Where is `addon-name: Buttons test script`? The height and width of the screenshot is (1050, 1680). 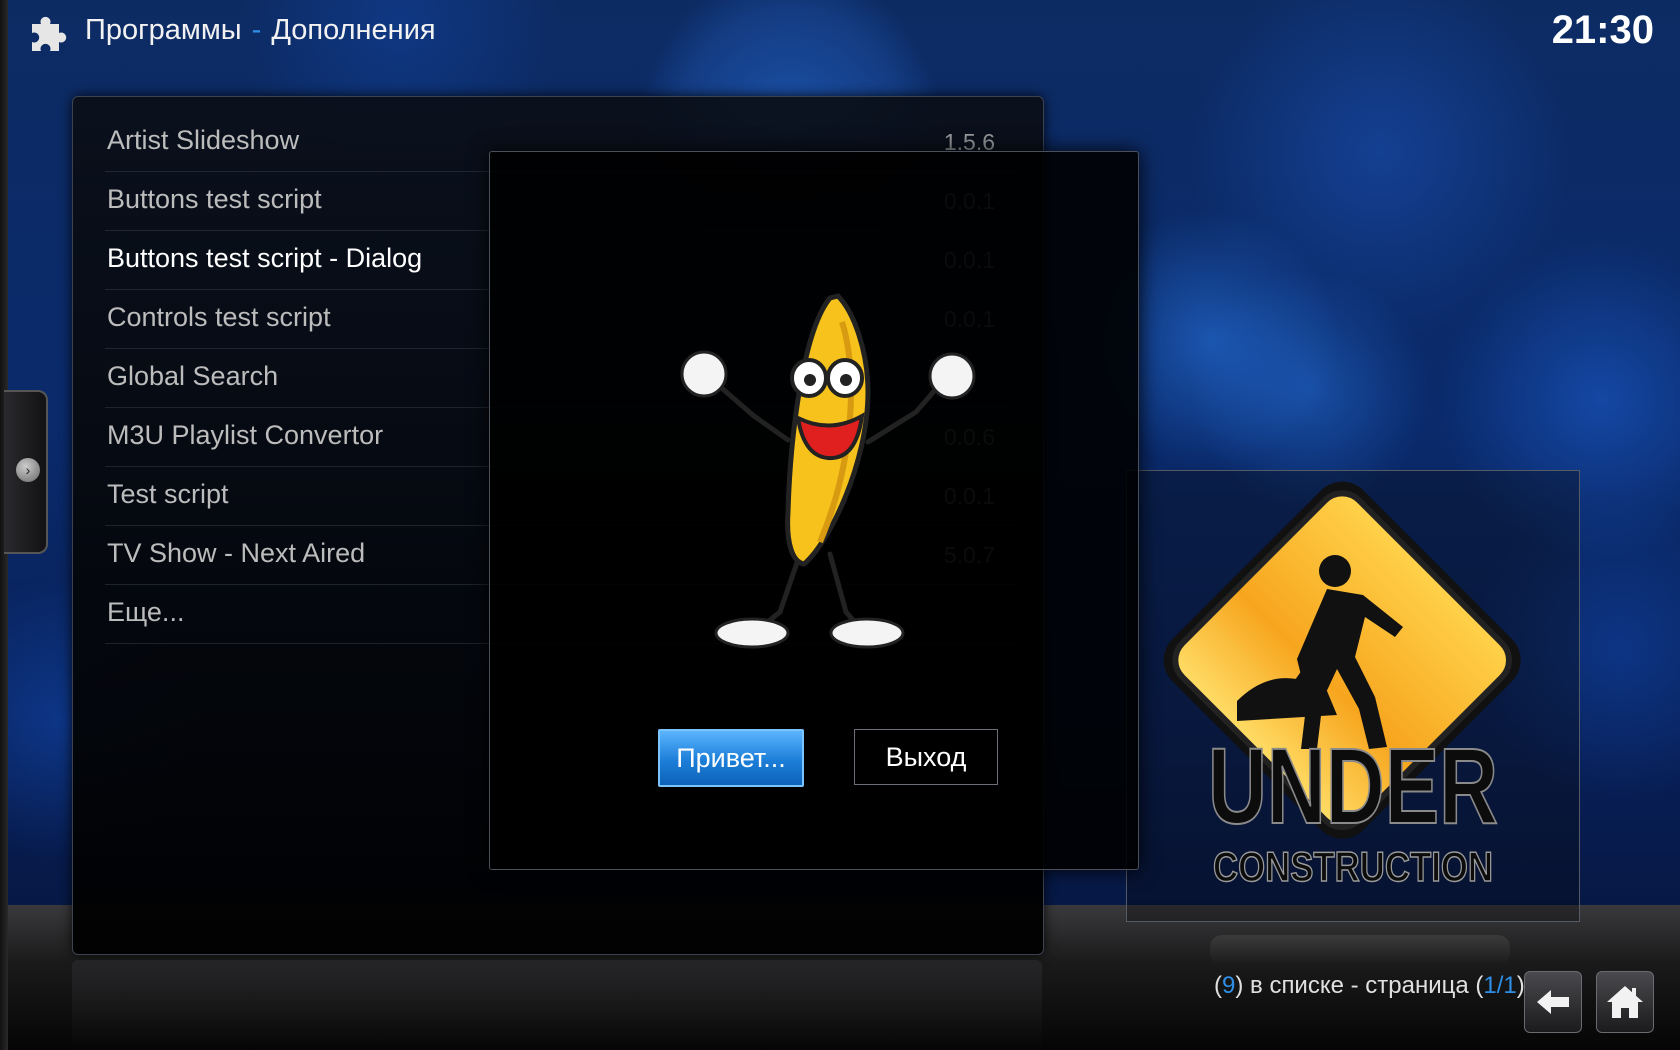
addon-name: Buttons test script is located at coordinates (214, 199).